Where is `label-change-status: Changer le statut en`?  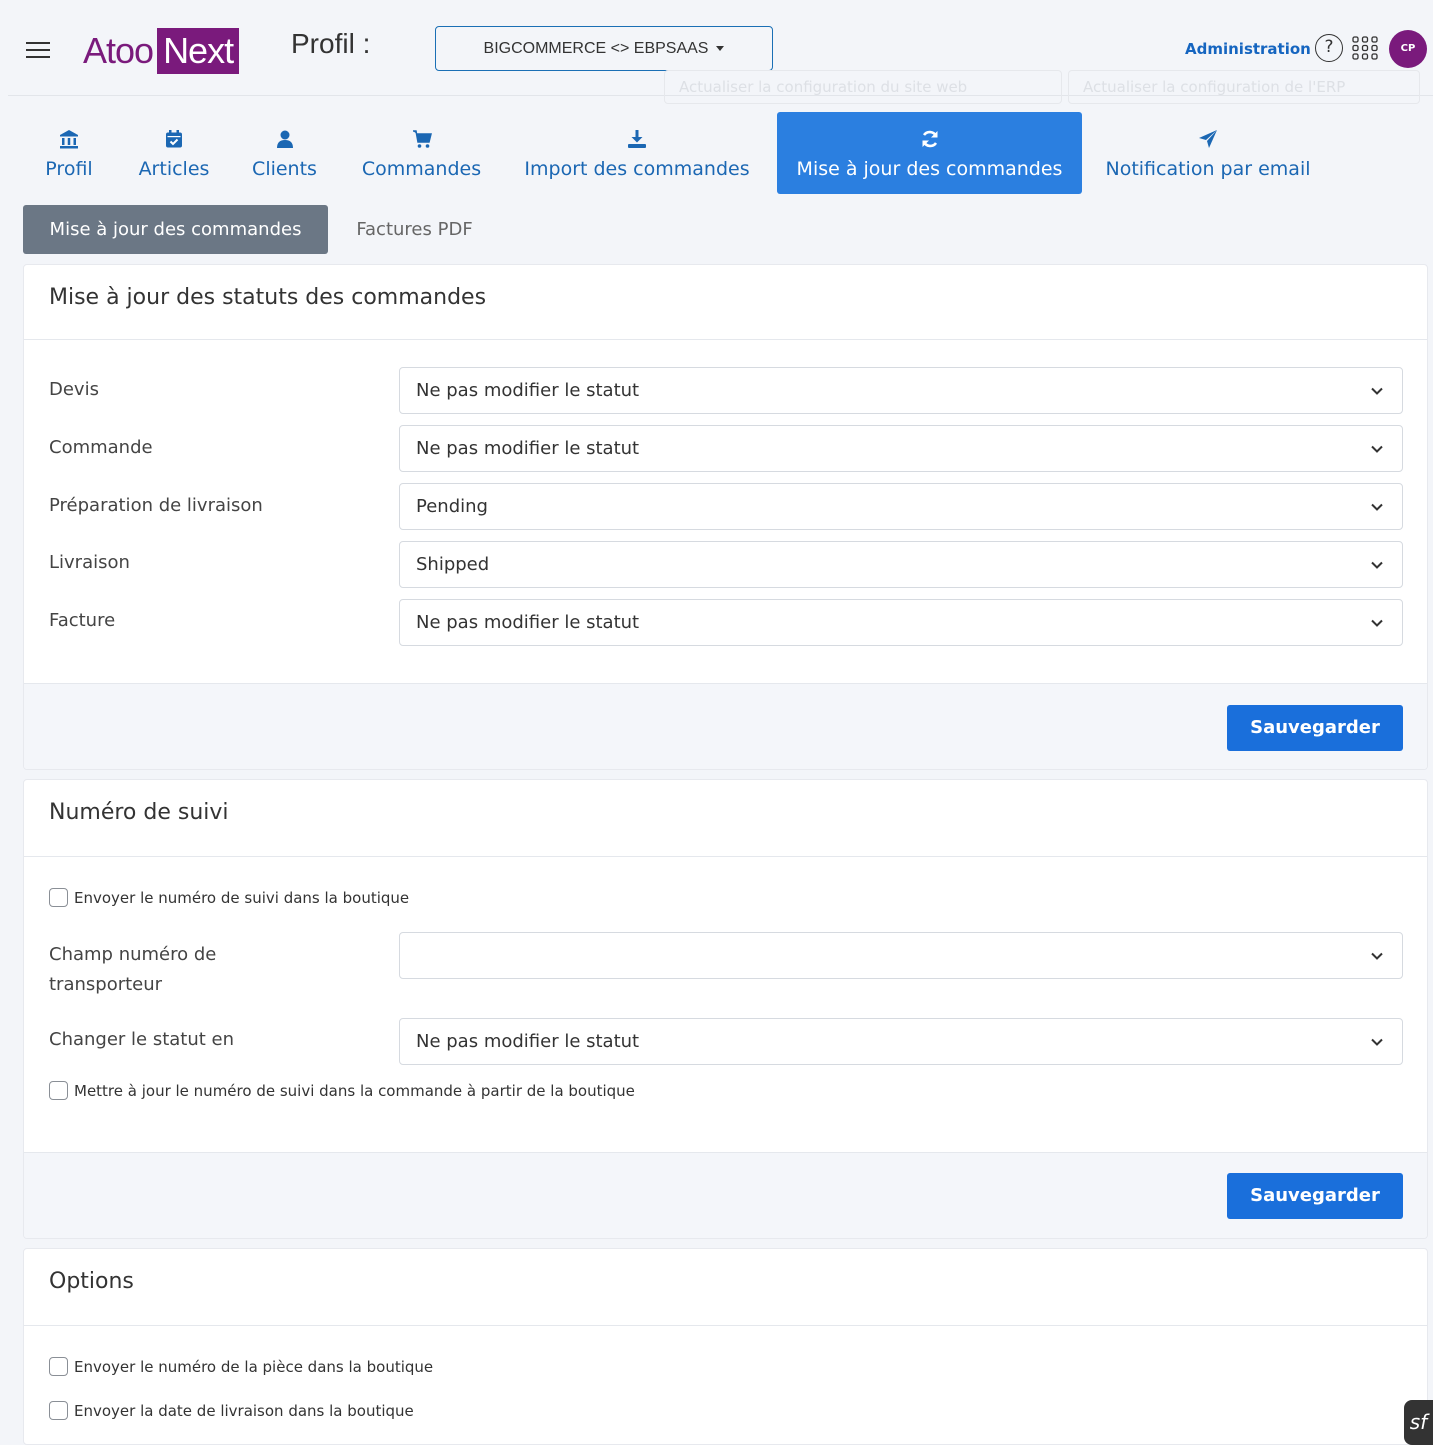
label-change-status: Changer le statut en is located at coordinates (142, 1039).